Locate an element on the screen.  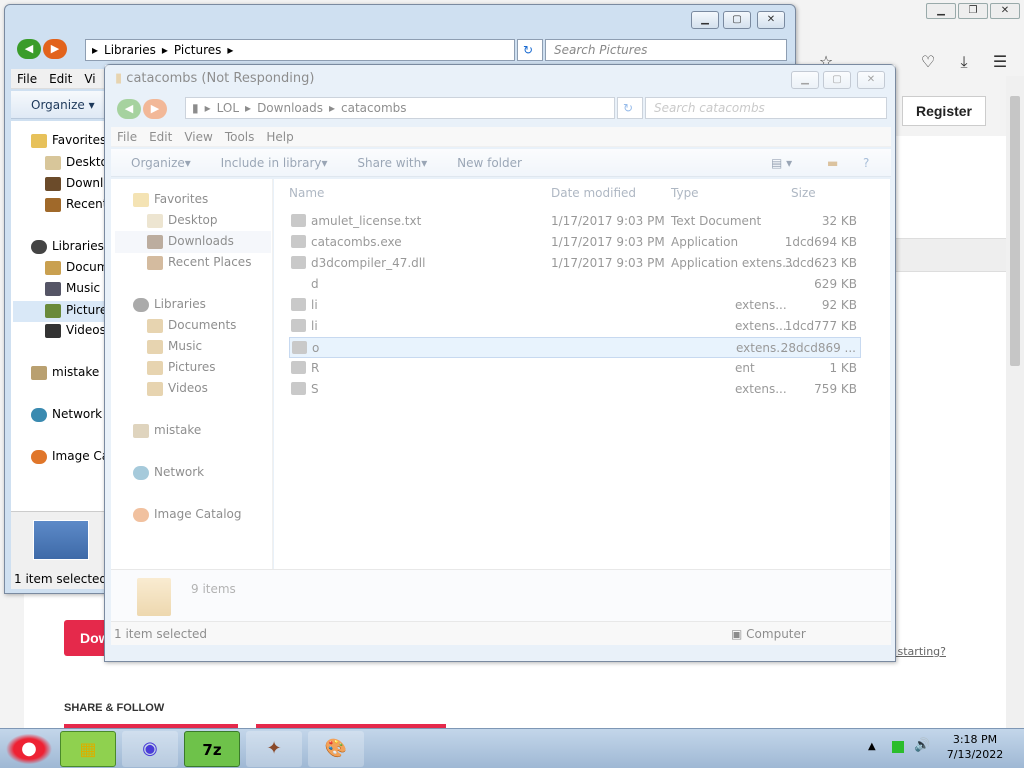
explorer-taskbar-button: ▦ is located at coordinates (88, 749).